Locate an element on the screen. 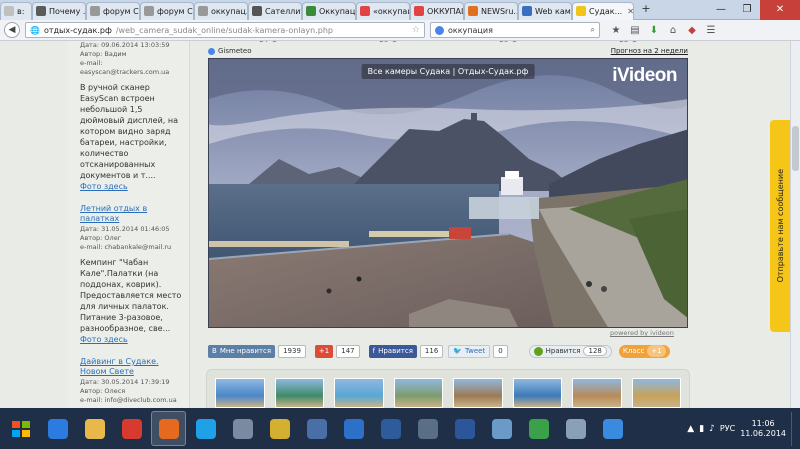  clock: 11:06 11.06.2014 is located at coordinates (763, 429).